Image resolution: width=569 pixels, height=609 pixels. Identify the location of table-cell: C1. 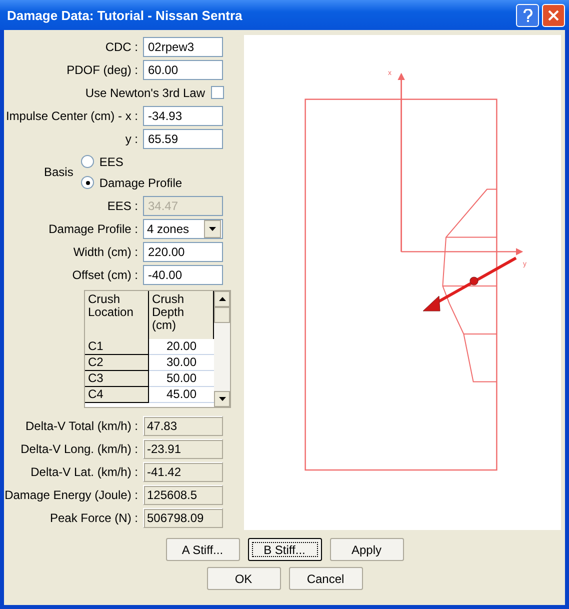
(117, 347).